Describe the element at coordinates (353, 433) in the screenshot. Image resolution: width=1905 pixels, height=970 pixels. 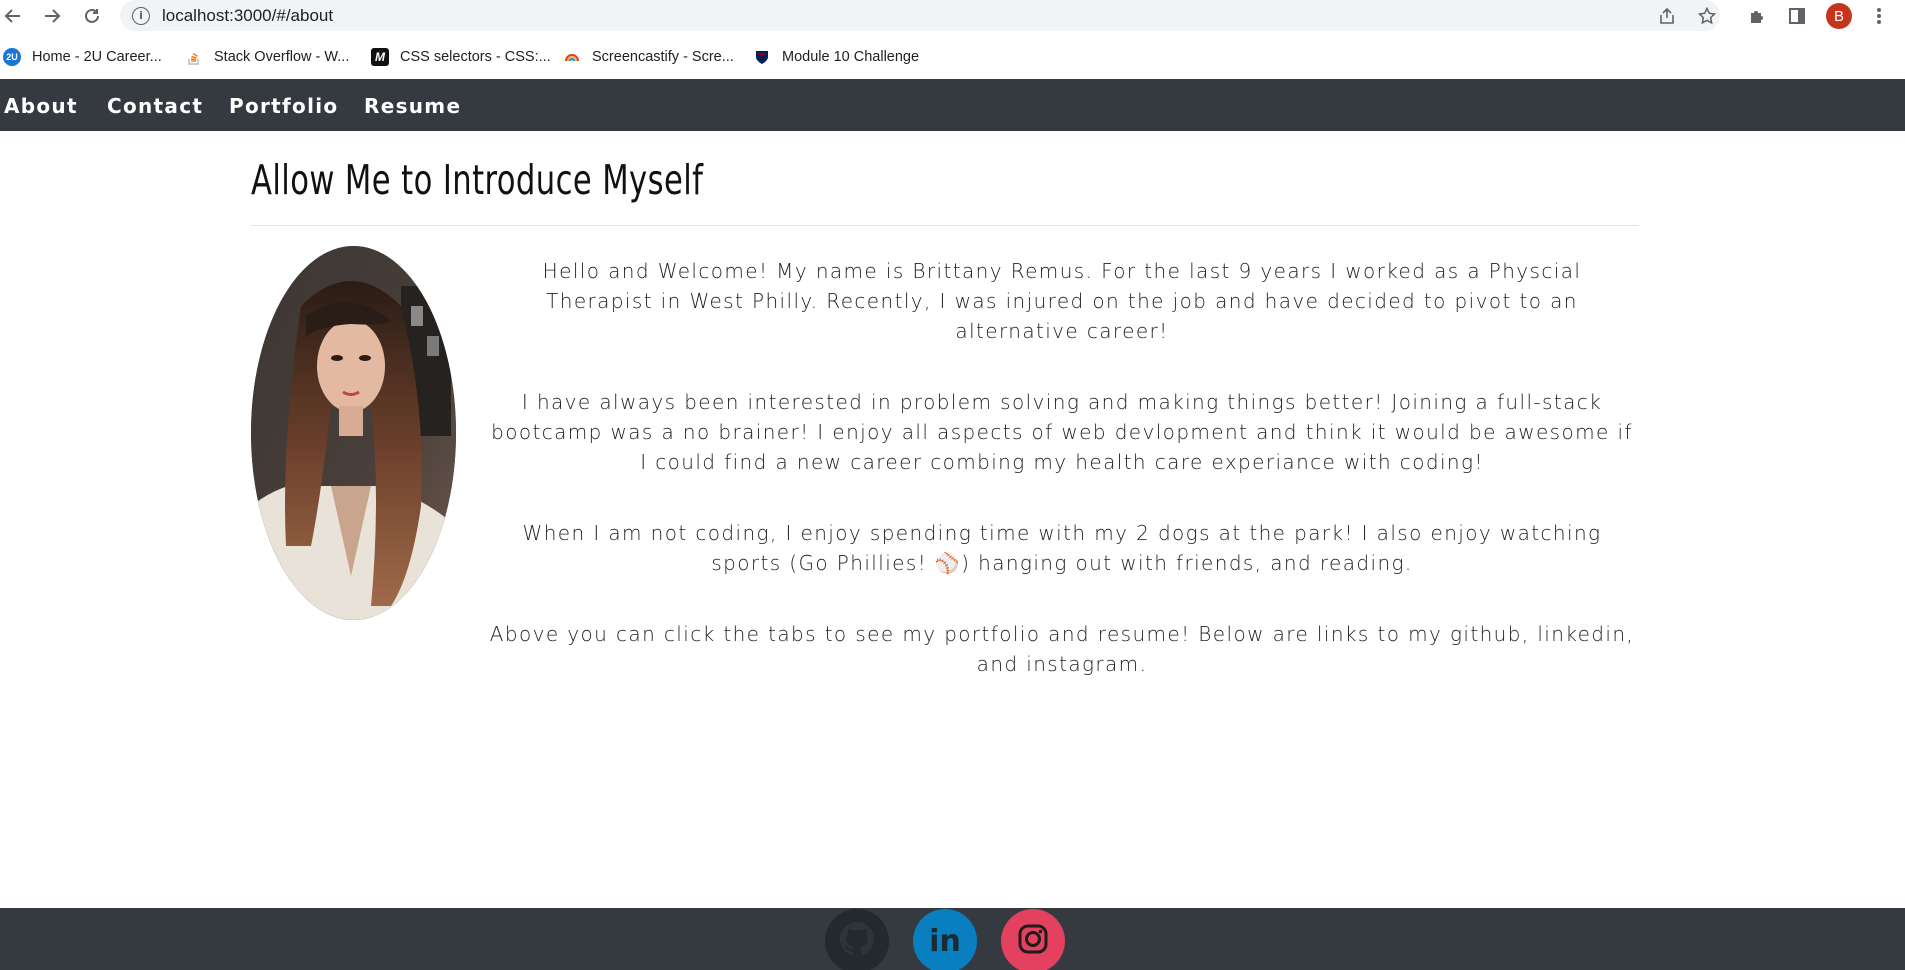
I see `profile-photo` at that location.